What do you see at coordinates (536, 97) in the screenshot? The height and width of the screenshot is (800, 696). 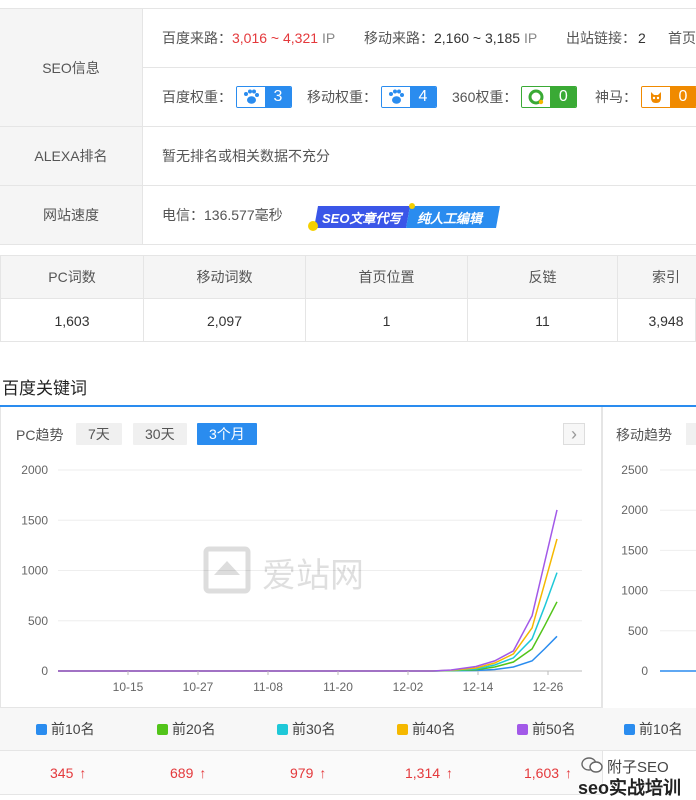 I see `360-logo-icon` at bounding box center [536, 97].